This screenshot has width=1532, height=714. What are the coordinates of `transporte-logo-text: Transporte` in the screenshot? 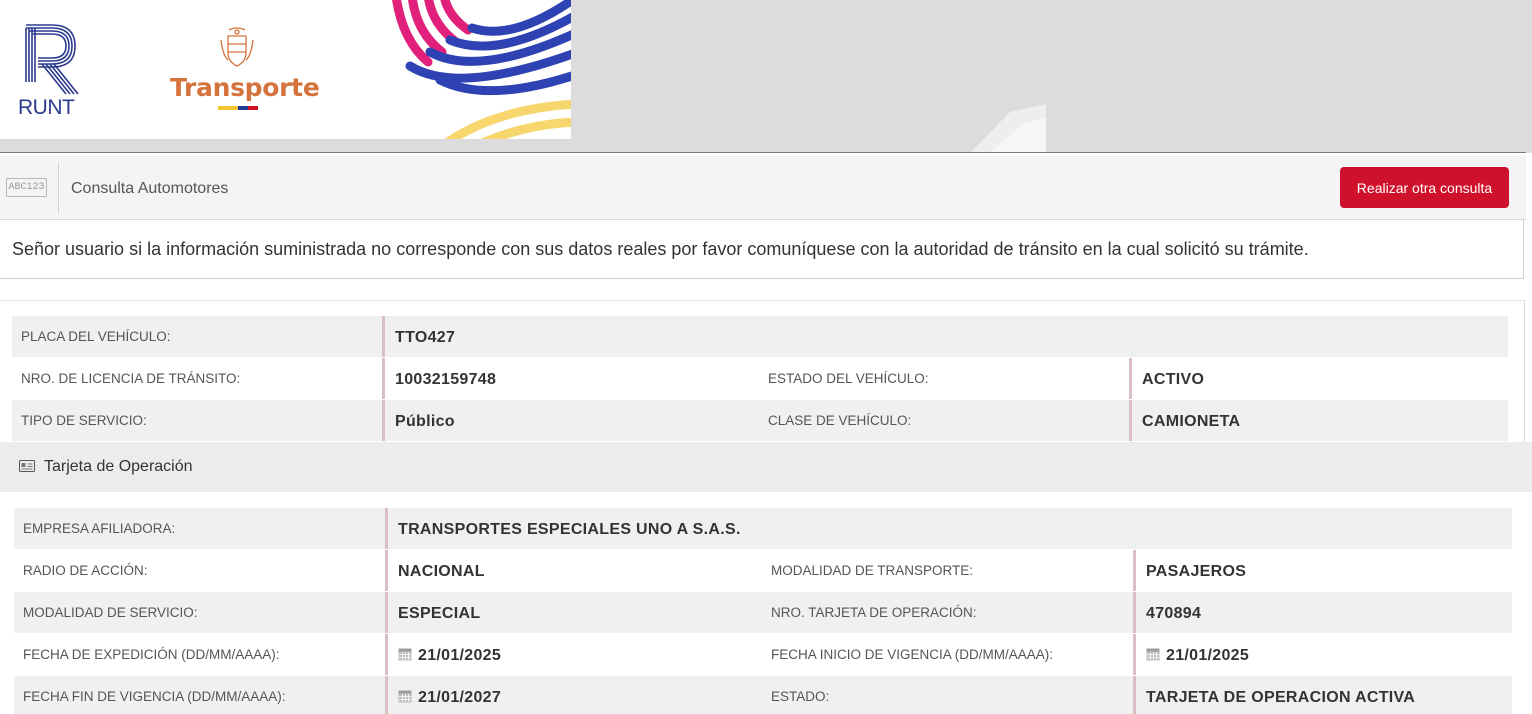 It's located at (245, 87).